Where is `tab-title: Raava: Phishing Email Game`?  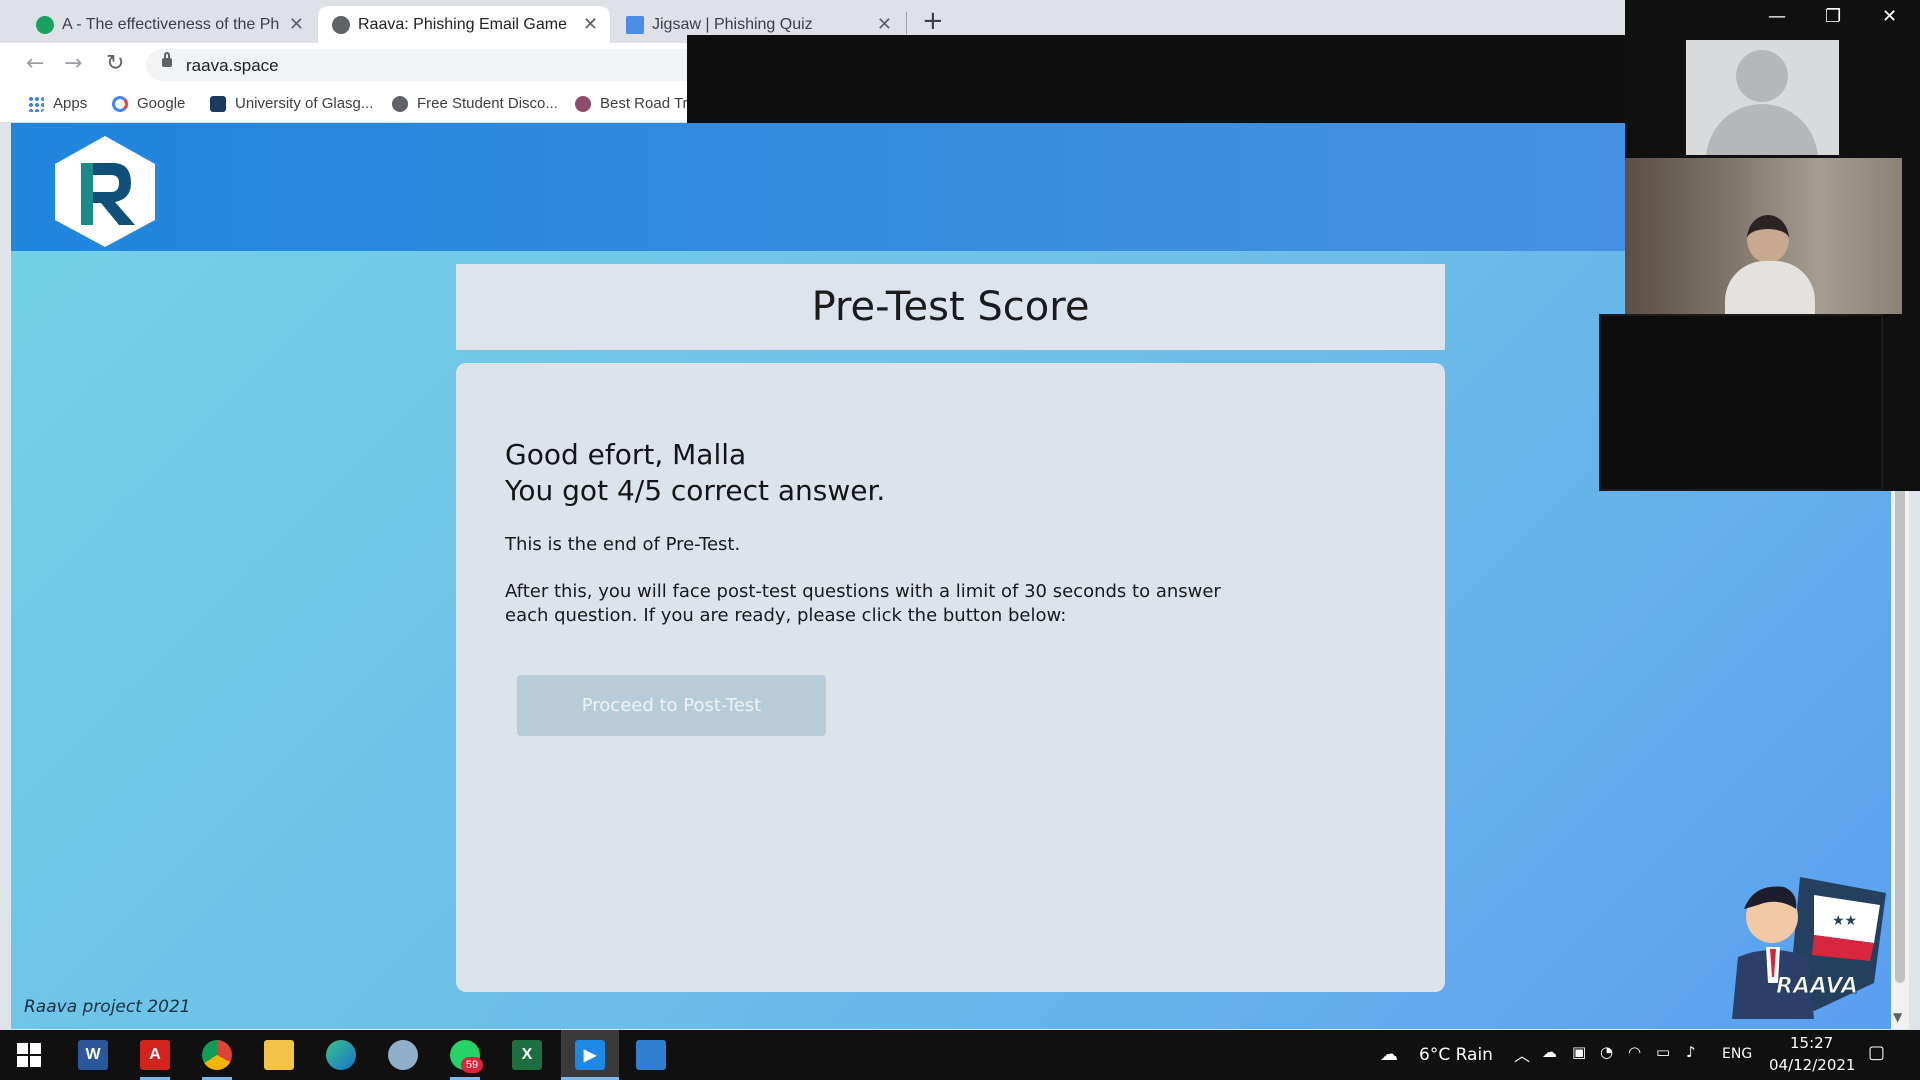
tab-title: Raava: Phishing Email Game is located at coordinates (462, 24).